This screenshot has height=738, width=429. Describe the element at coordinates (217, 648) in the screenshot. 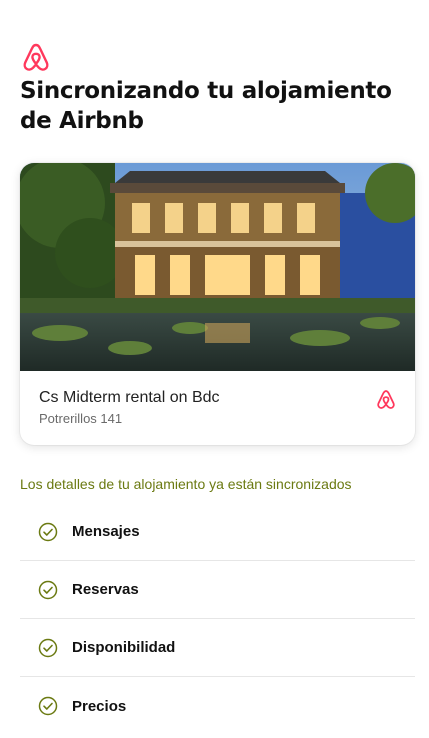

I see `list-item-disponibilidad: Disponibilidad` at that location.